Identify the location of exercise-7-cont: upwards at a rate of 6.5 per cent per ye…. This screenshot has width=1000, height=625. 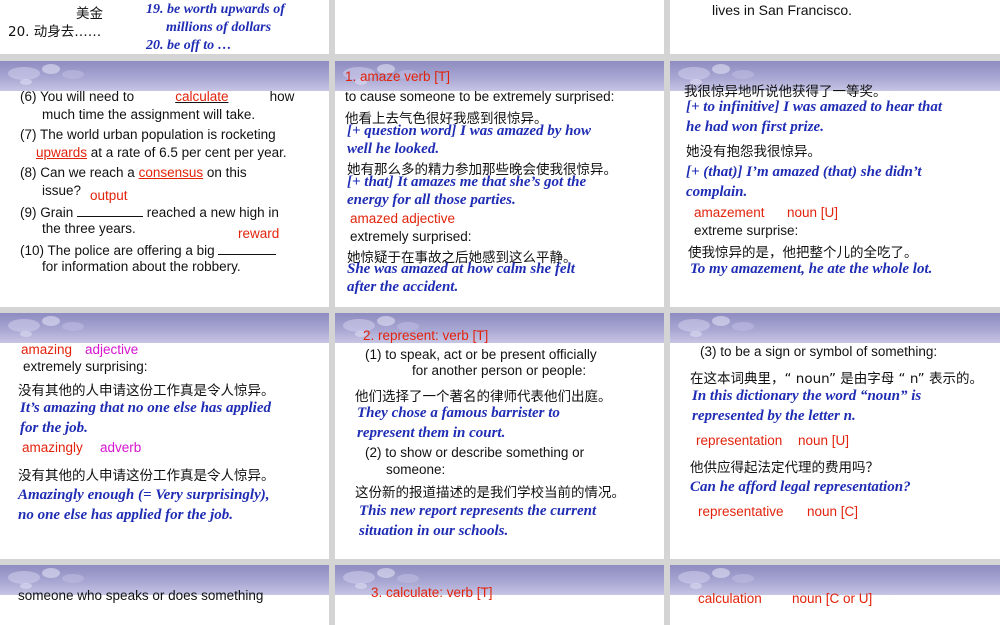
(161, 152).